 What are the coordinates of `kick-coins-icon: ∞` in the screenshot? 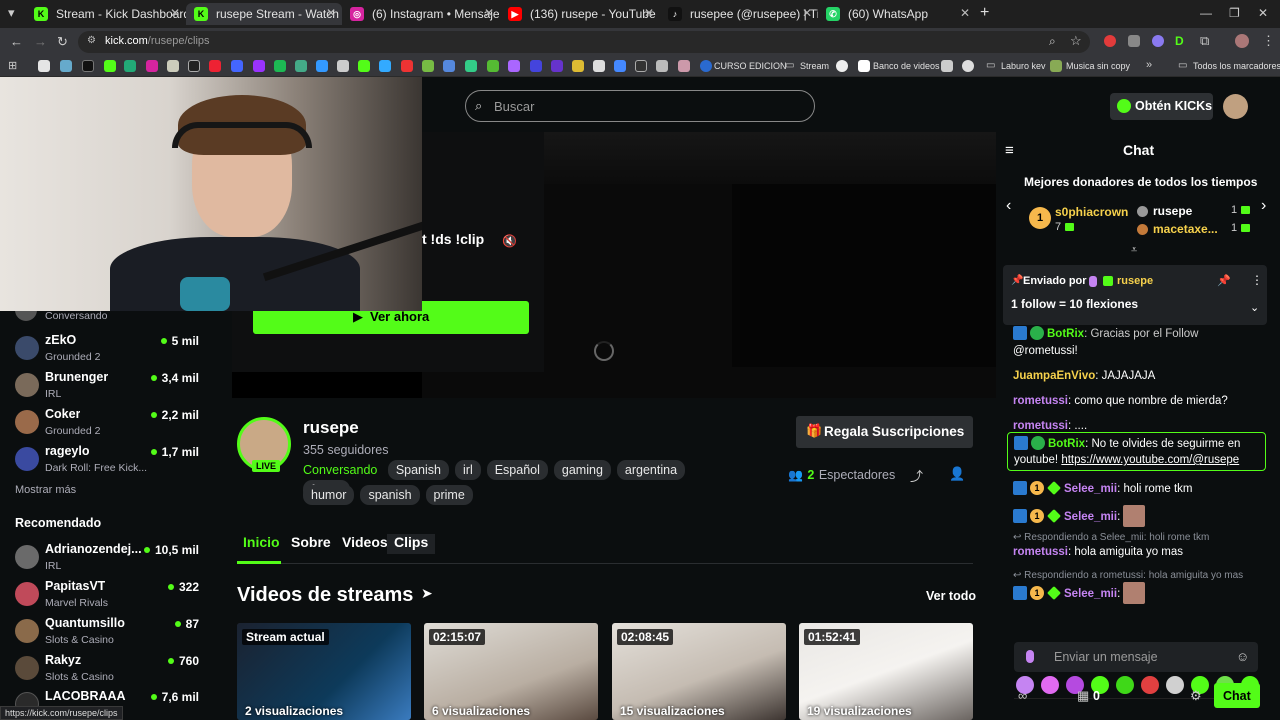 It's located at (1022, 695).